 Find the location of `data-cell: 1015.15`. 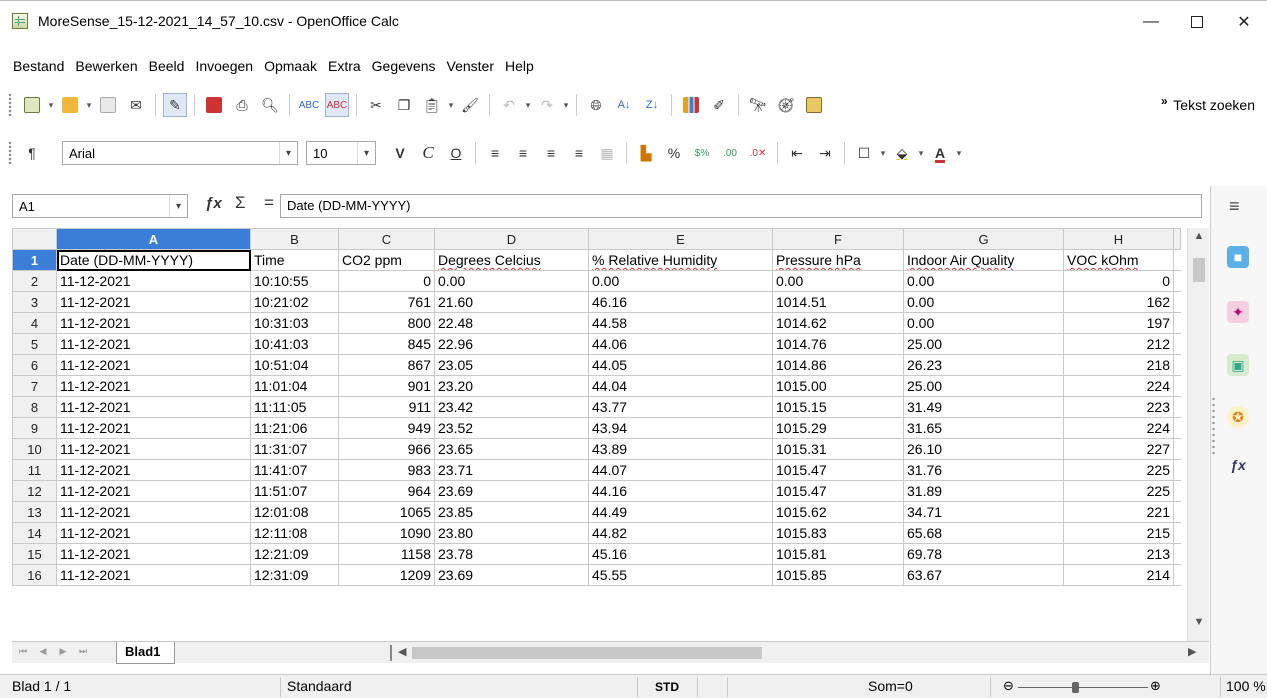

data-cell: 1015.15 is located at coordinates (838, 407).